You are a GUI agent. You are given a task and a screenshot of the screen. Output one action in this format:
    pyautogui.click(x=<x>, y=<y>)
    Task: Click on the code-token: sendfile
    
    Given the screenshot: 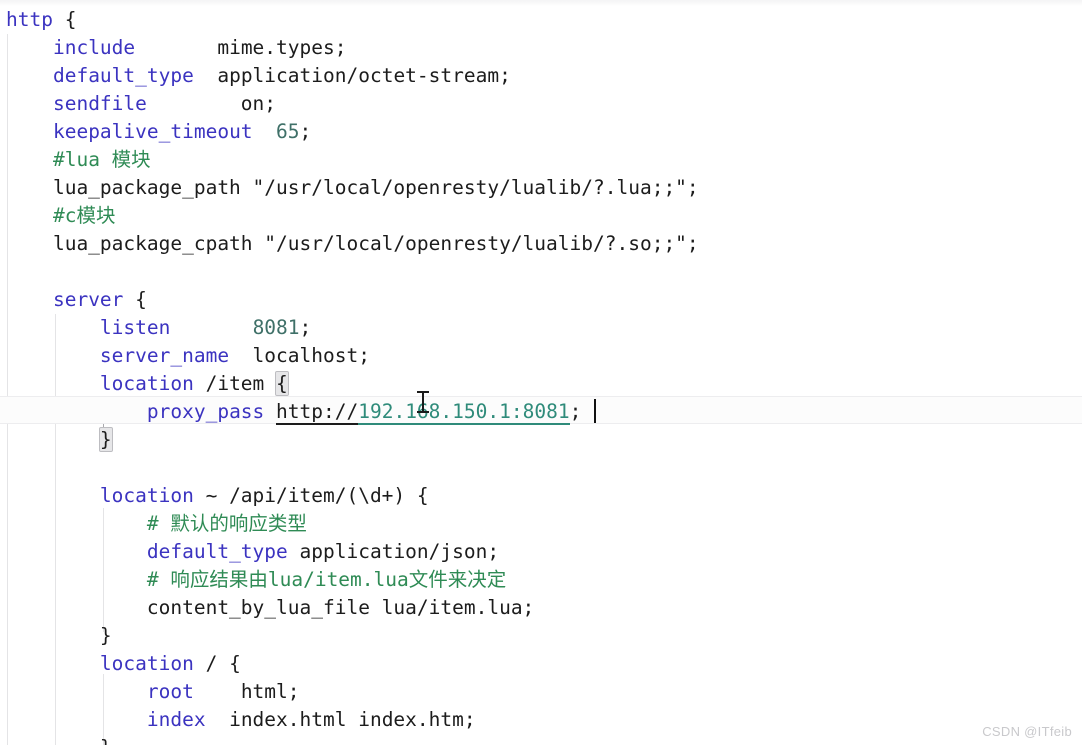 What is the action you would take?
    pyautogui.click(x=99, y=103)
    